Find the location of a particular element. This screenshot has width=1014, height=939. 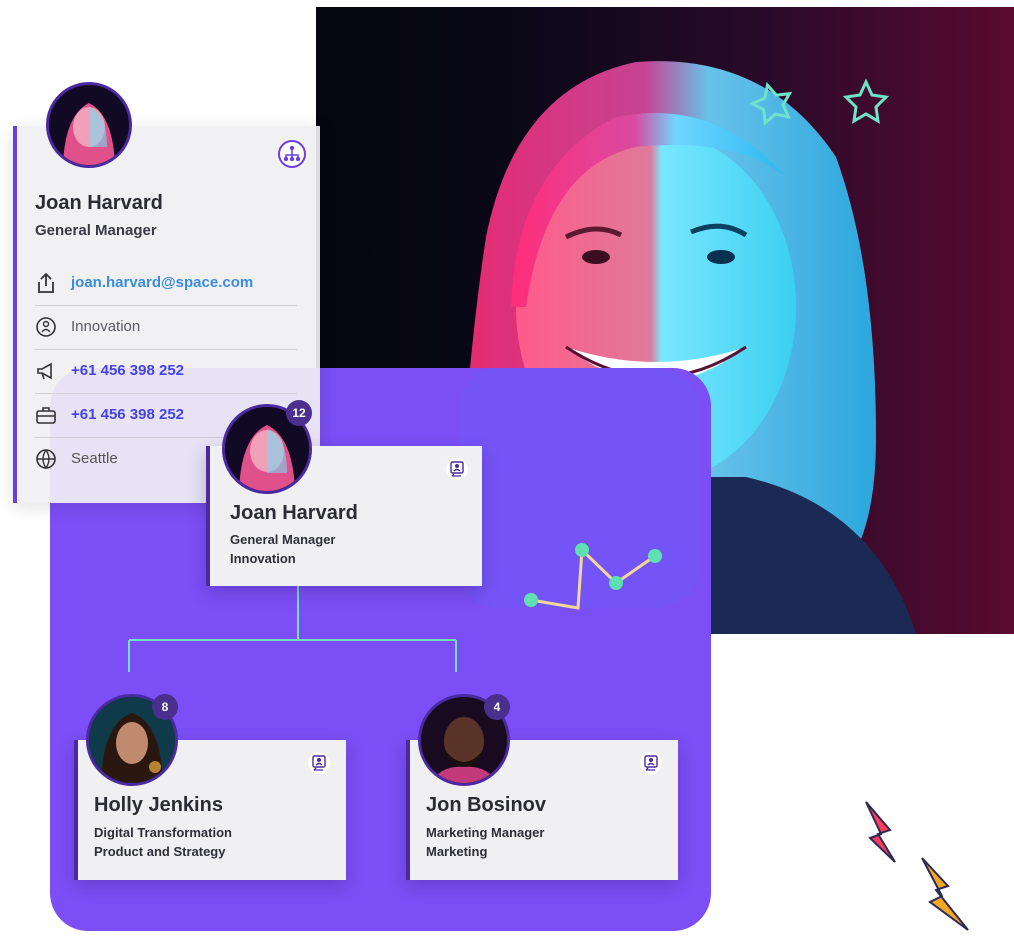

holly-title: Digital Transformation is located at coordinates (163, 832).